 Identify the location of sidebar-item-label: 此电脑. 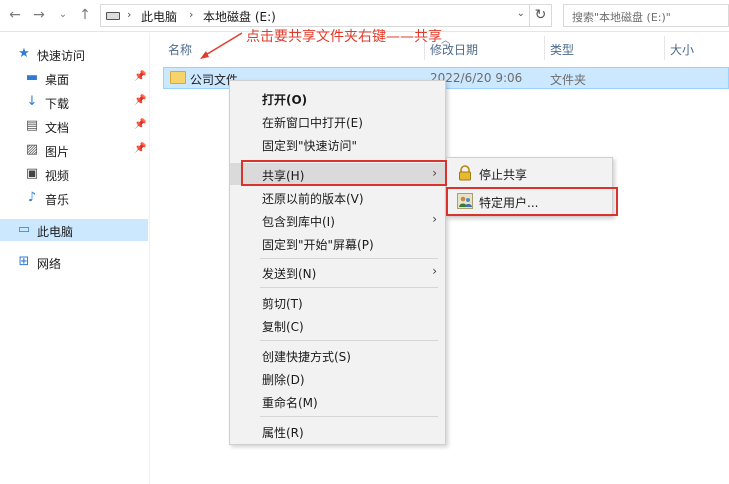
(55, 232).